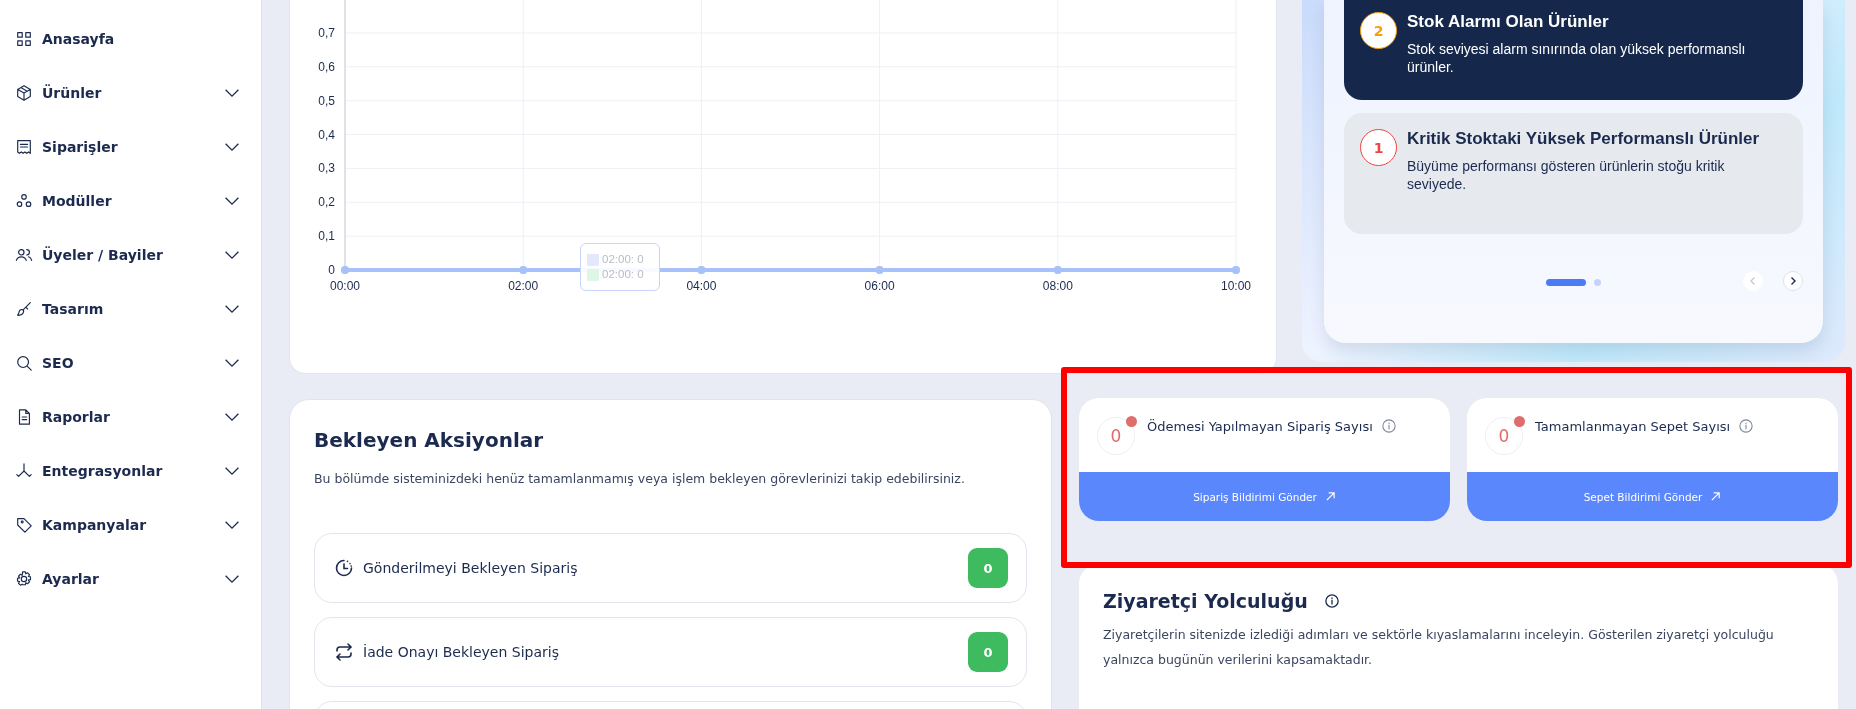 The image size is (1856, 709). I want to click on section-title: Ziyaretçi Yolculuğu, so click(1205, 601).